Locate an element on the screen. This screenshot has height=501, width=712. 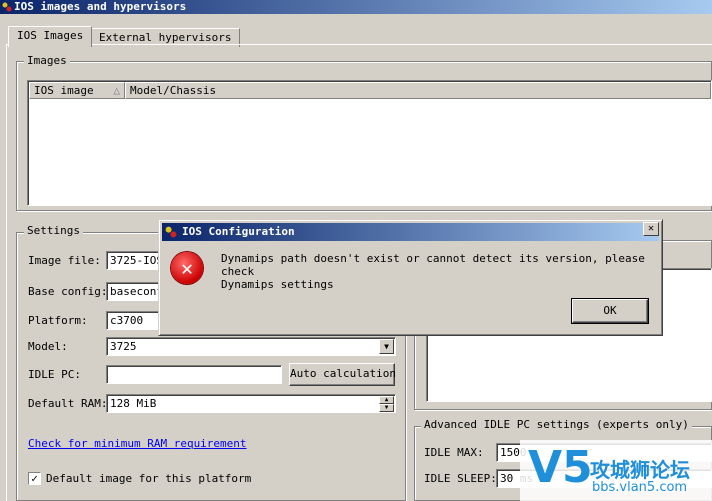
spin-up-icon: ▲ is located at coordinates (386, 400).